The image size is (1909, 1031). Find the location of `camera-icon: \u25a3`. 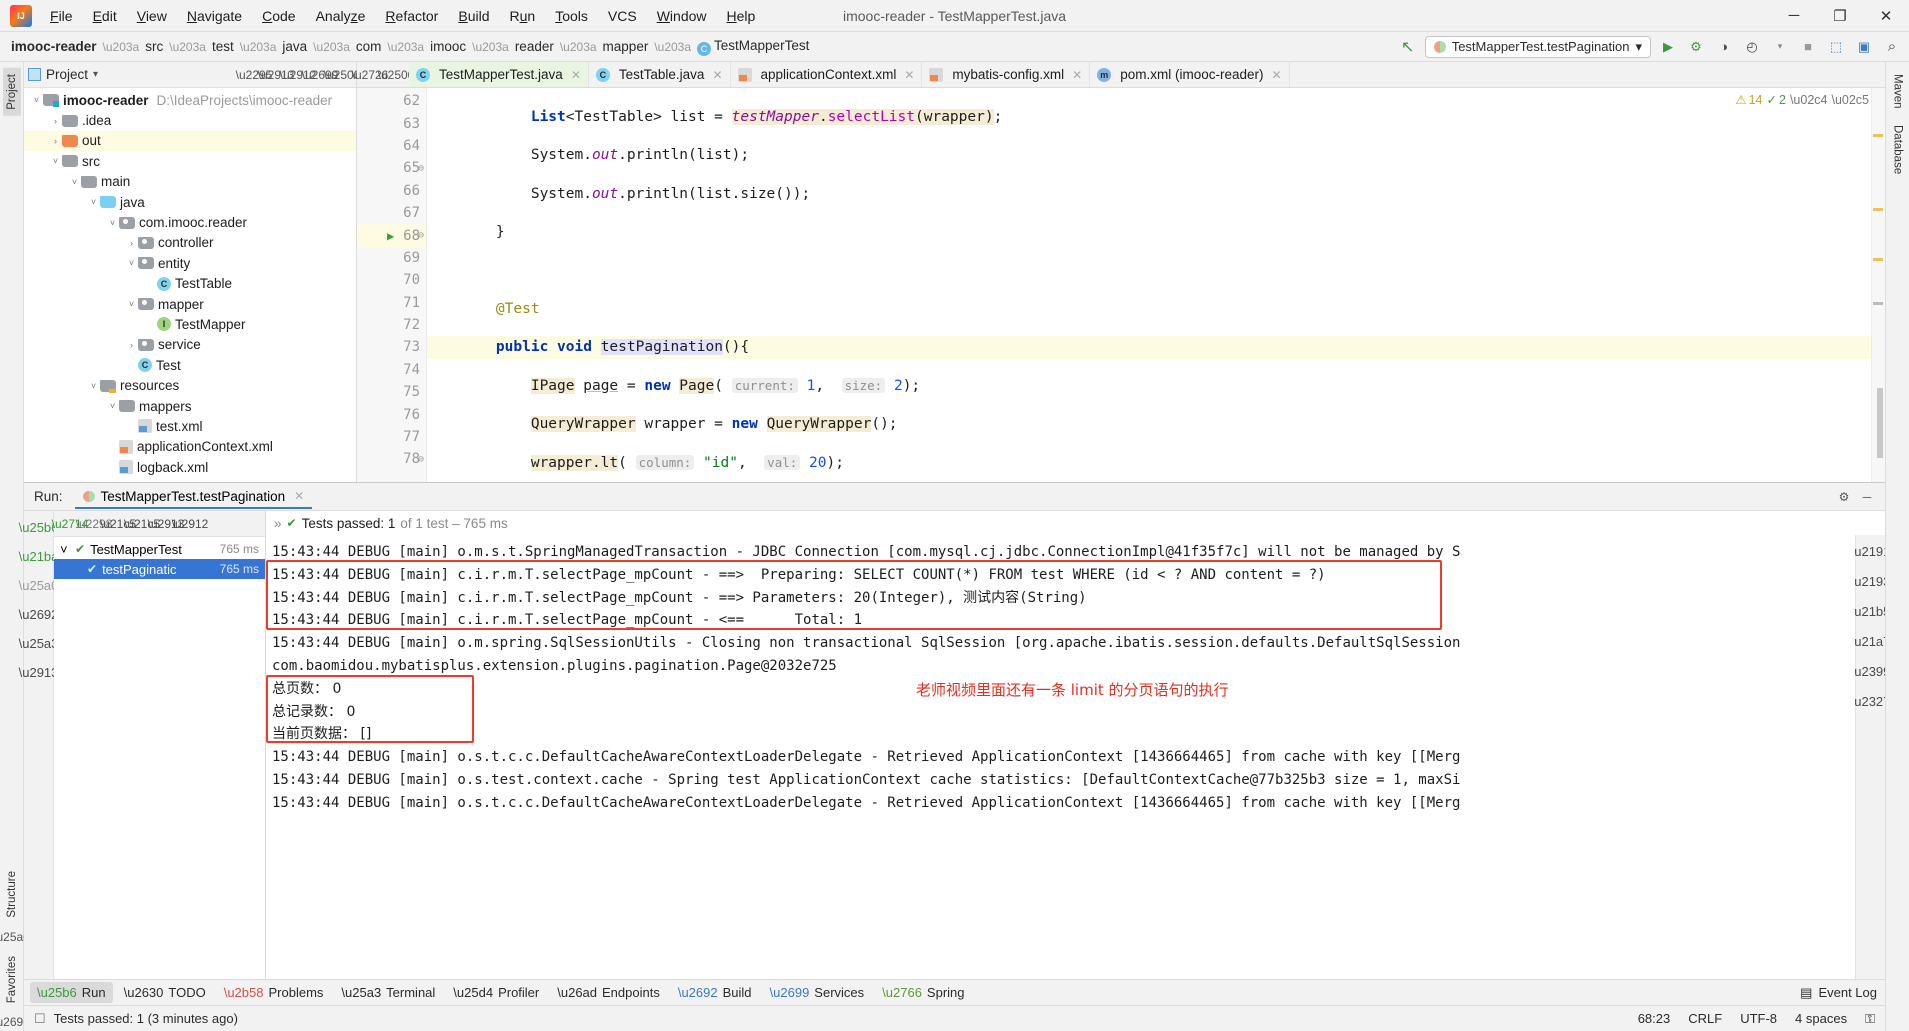

camera-icon: \u25a3 is located at coordinates (39, 643).